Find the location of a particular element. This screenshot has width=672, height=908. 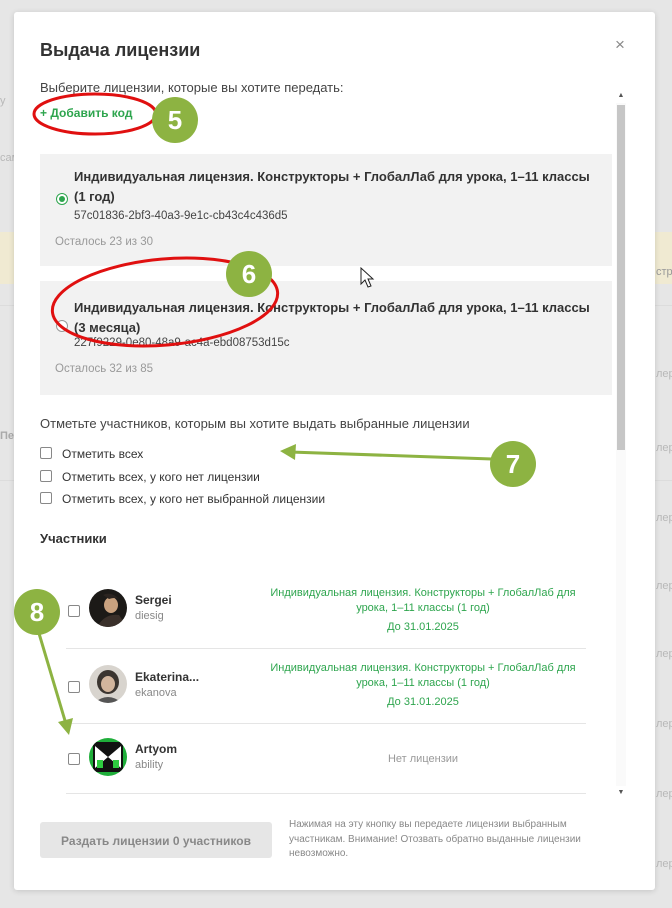

annotation-badge-8: 8 is located at coordinates (37, 612).